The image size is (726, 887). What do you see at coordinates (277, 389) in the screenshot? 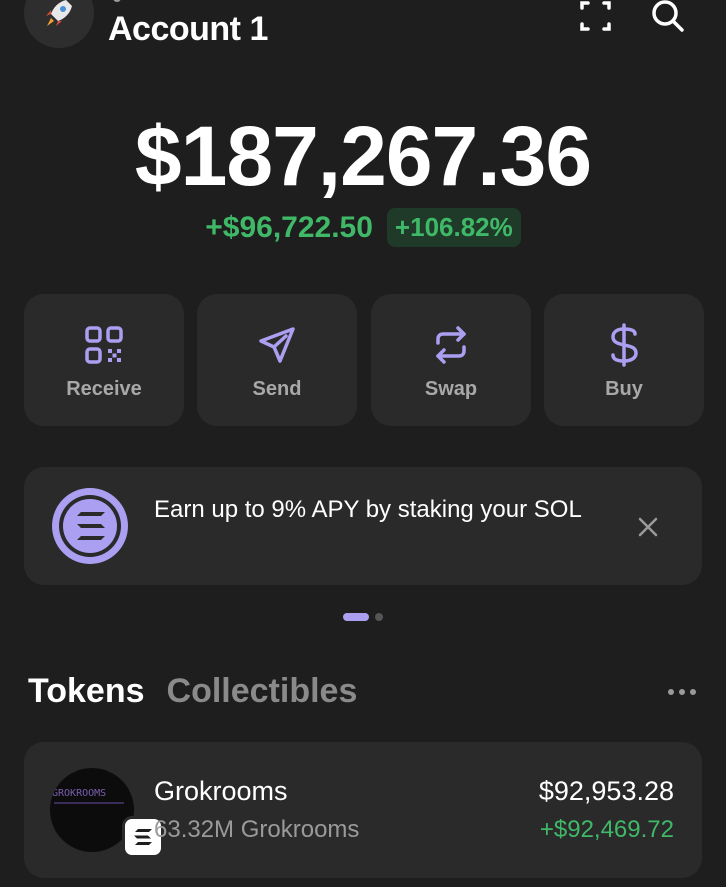
I see `send-label: Send` at bounding box center [277, 389].